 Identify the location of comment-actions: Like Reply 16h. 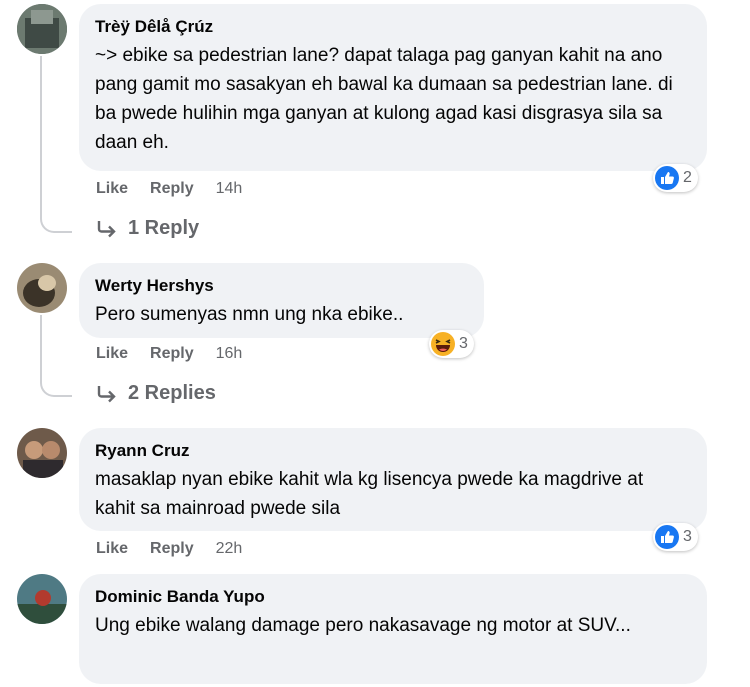
(180, 354).